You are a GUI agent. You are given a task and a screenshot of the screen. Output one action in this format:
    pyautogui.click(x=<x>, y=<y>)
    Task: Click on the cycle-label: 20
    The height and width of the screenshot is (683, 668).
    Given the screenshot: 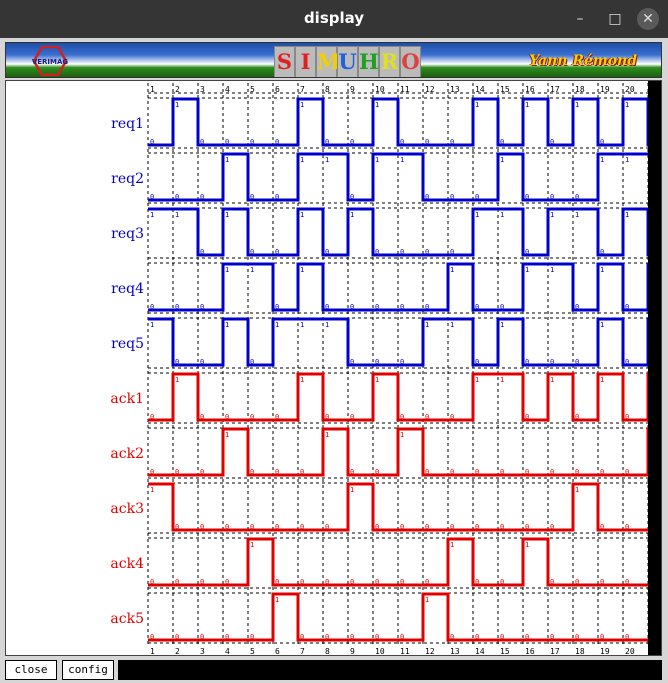 What is the action you would take?
    pyautogui.click(x=630, y=651)
    